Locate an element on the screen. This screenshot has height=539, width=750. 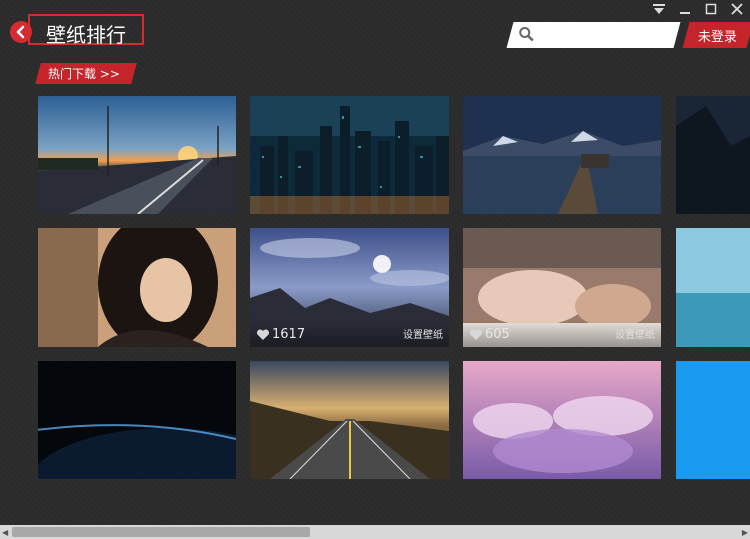
lake-pier-image is located at coordinates (562, 155).